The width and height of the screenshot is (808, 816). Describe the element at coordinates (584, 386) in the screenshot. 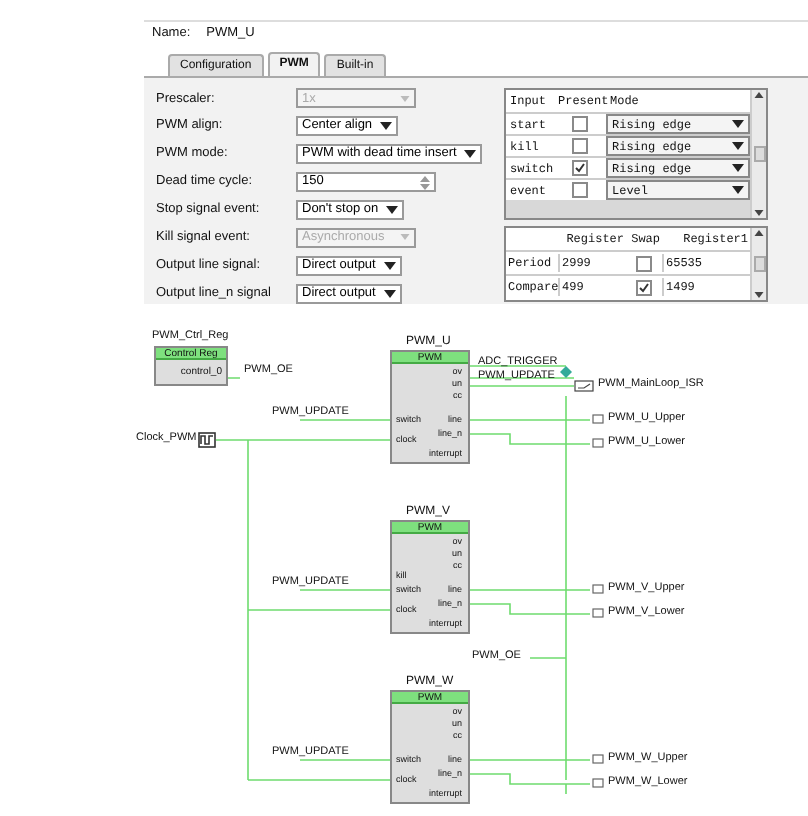

I see `interrupt-icon` at that location.